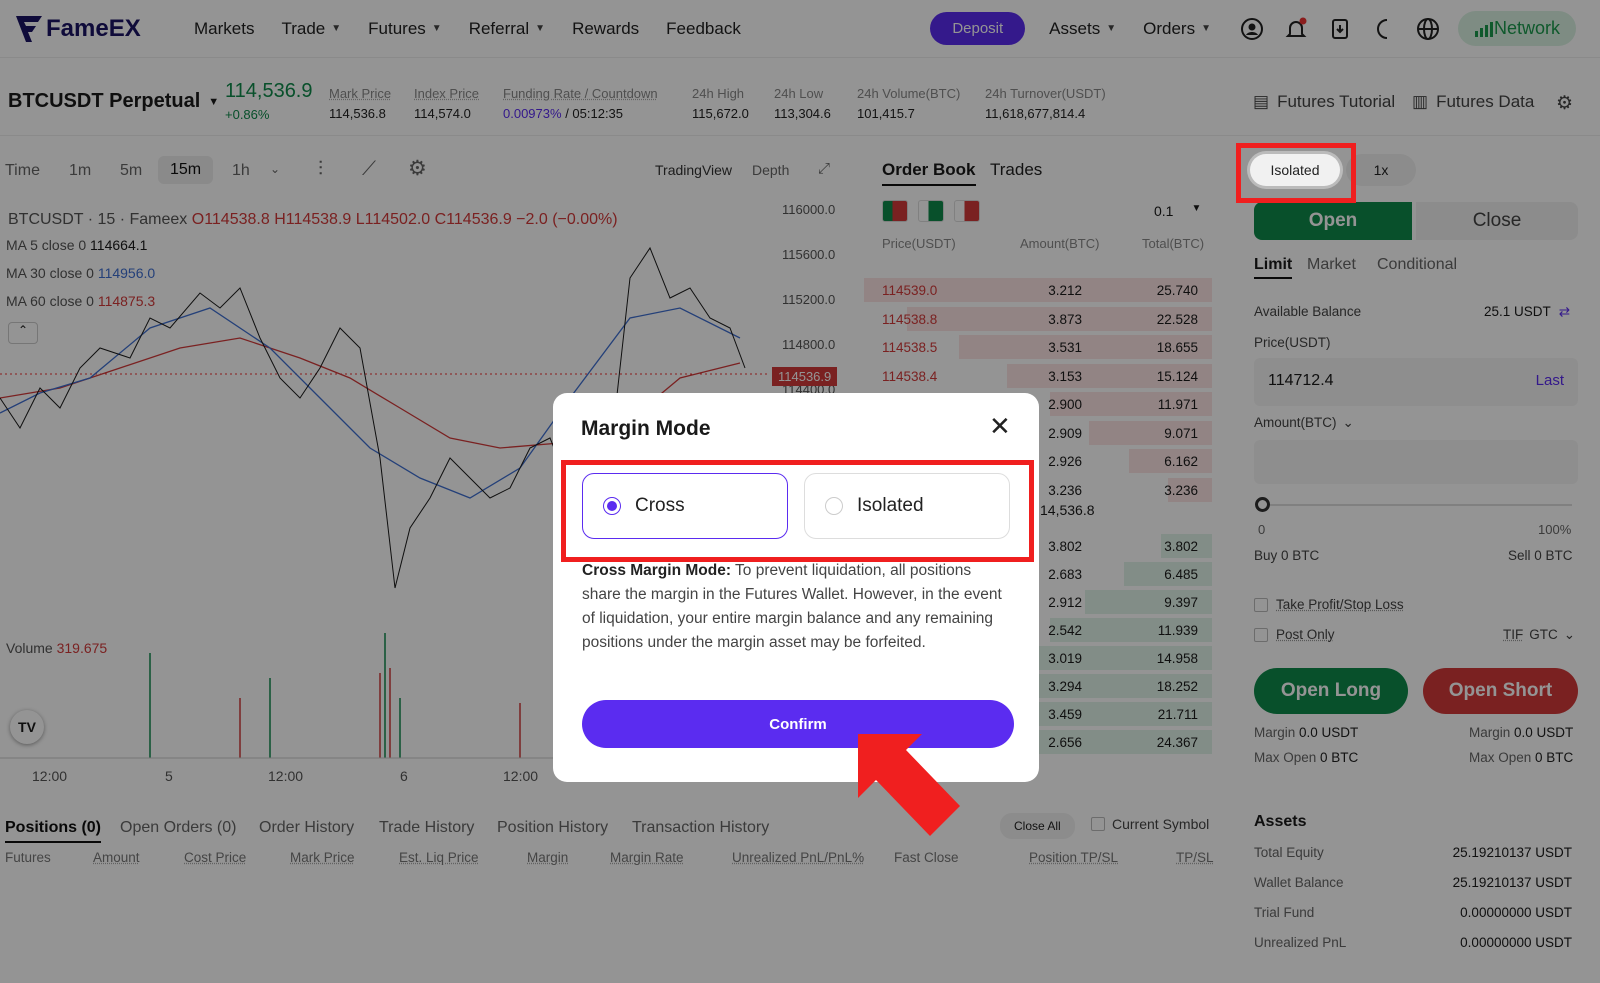  What do you see at coordinates (656, 570) in the screenshot?
I see `description-heading: Cross Margin Mode:` at bounding box center [656, 570].